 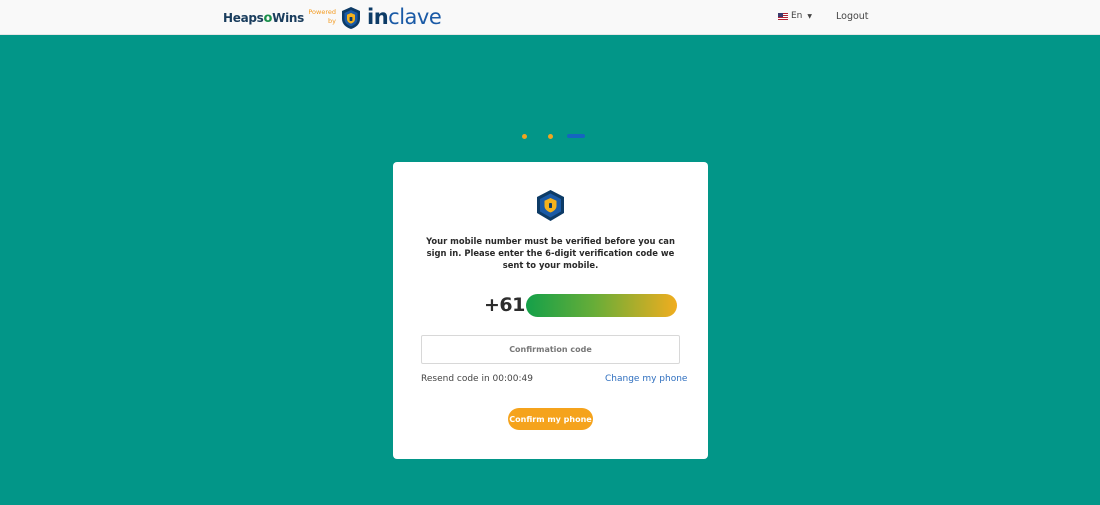 I want to click on powered-by-label: Powered by, so click(x=322, y=16).